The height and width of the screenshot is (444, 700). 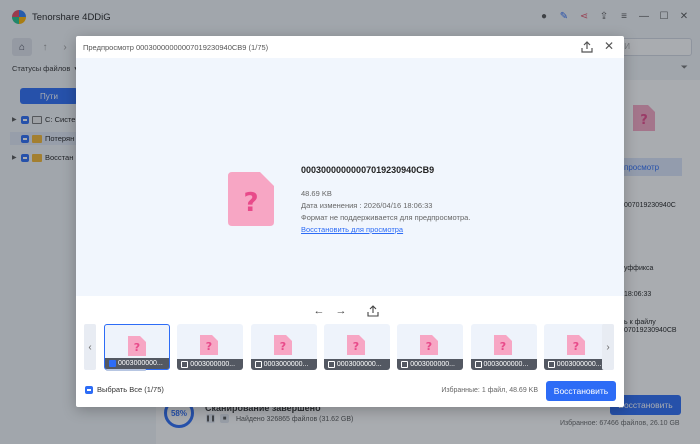 I want to click on file-size: 48.69 KB, so click(x=316, y=193).